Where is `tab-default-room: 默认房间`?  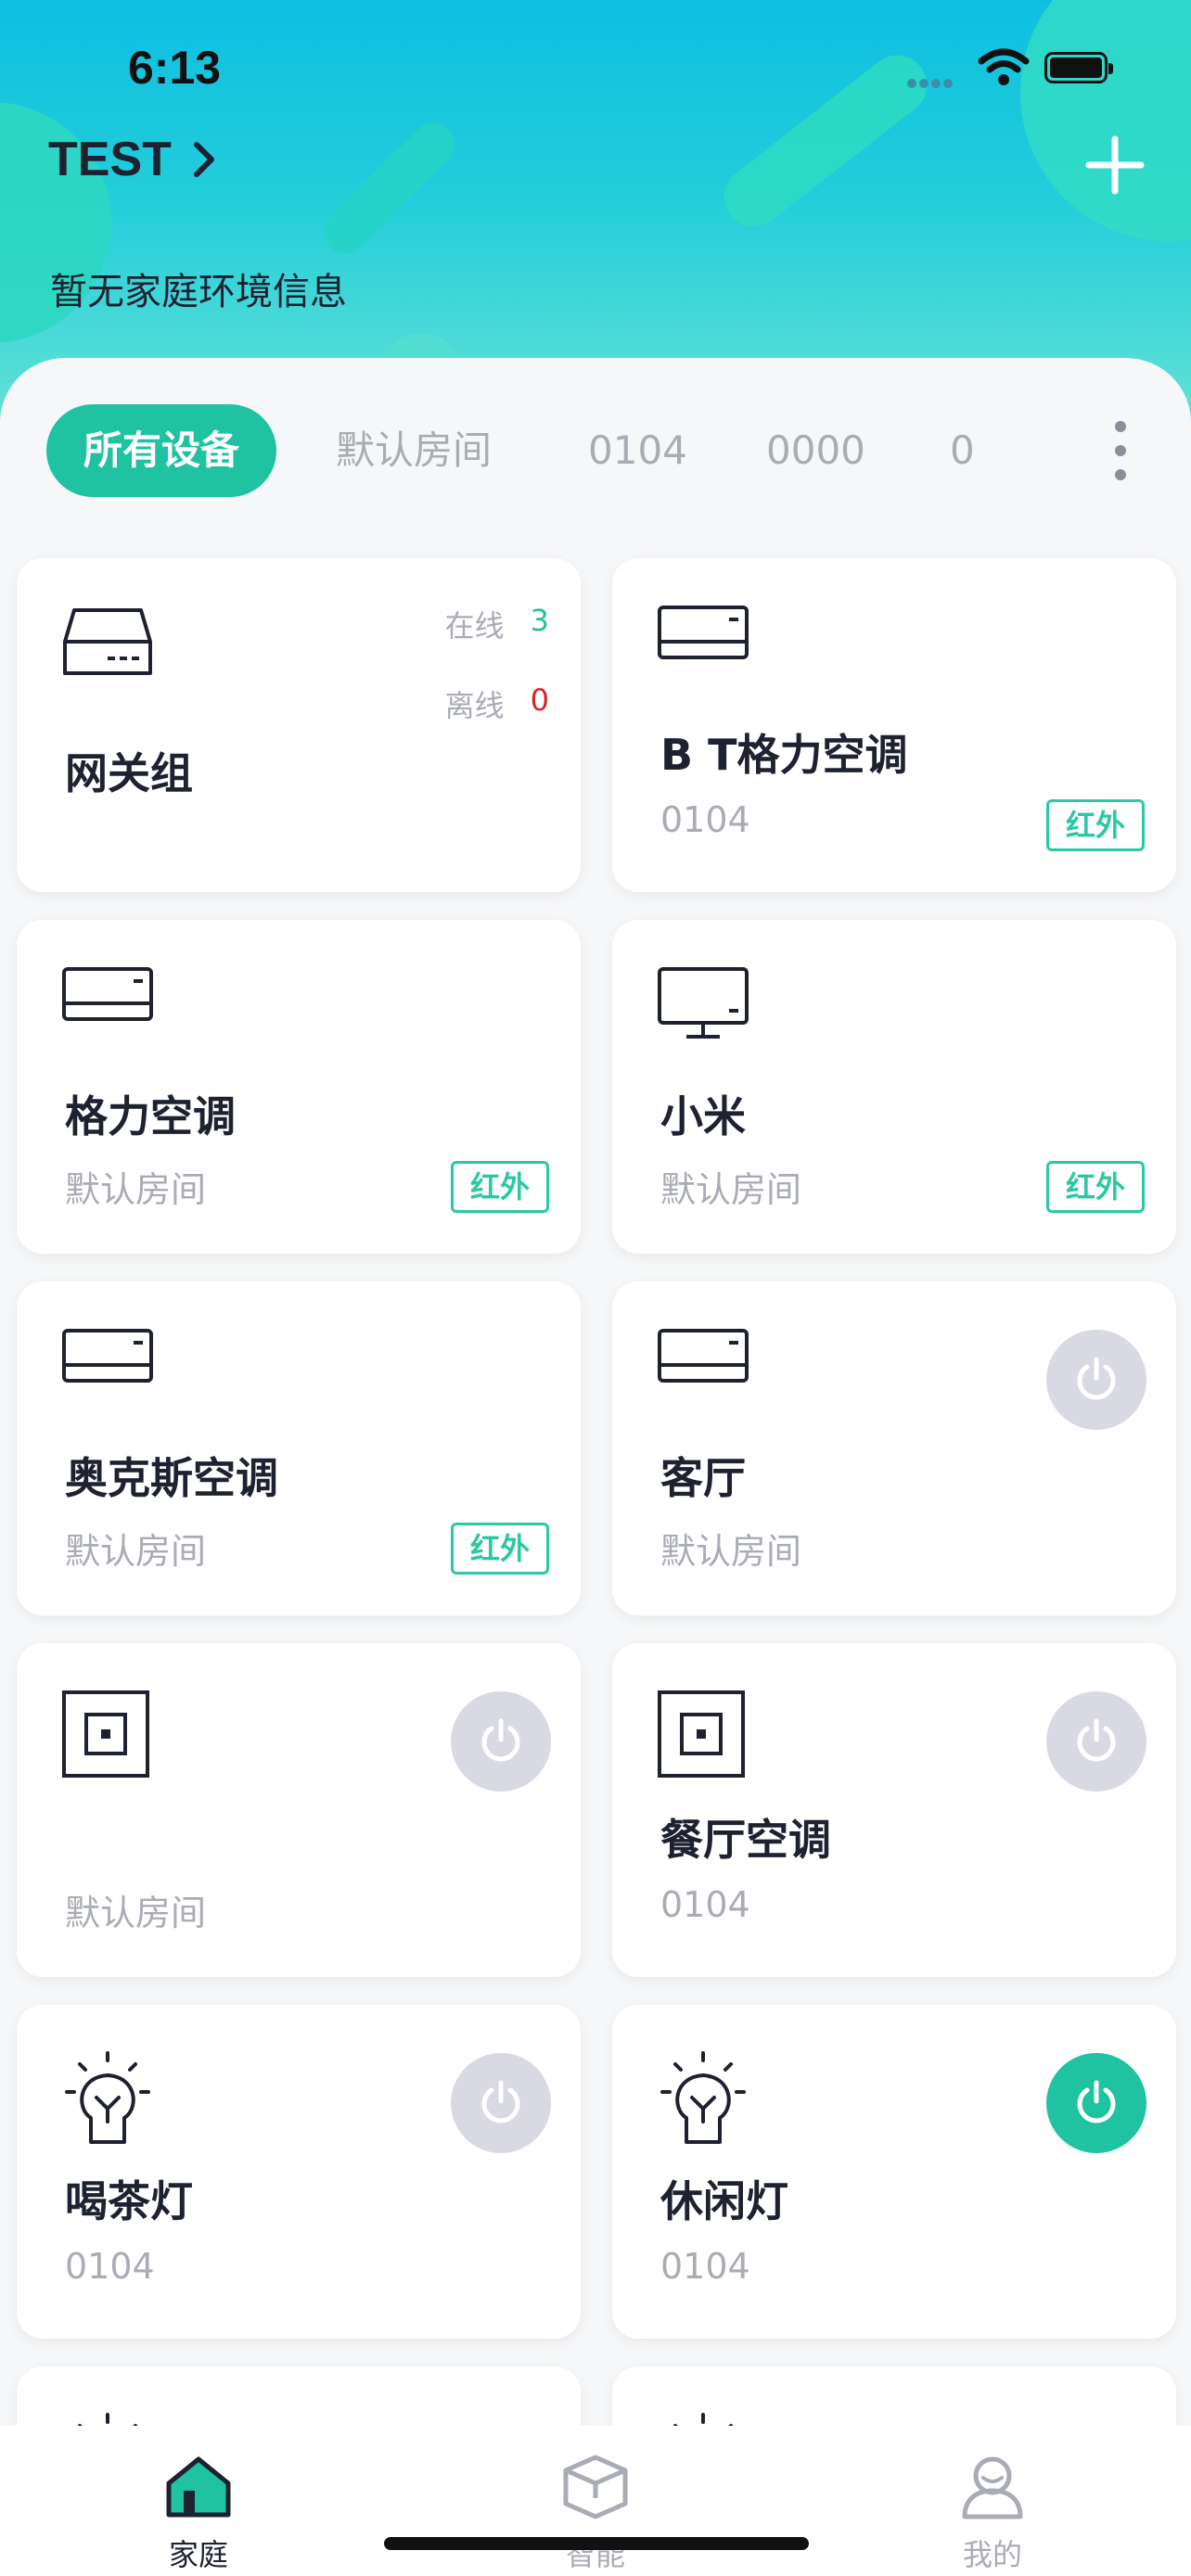
tab-default-room: 默认房间 is located at coordinates (414, 450).